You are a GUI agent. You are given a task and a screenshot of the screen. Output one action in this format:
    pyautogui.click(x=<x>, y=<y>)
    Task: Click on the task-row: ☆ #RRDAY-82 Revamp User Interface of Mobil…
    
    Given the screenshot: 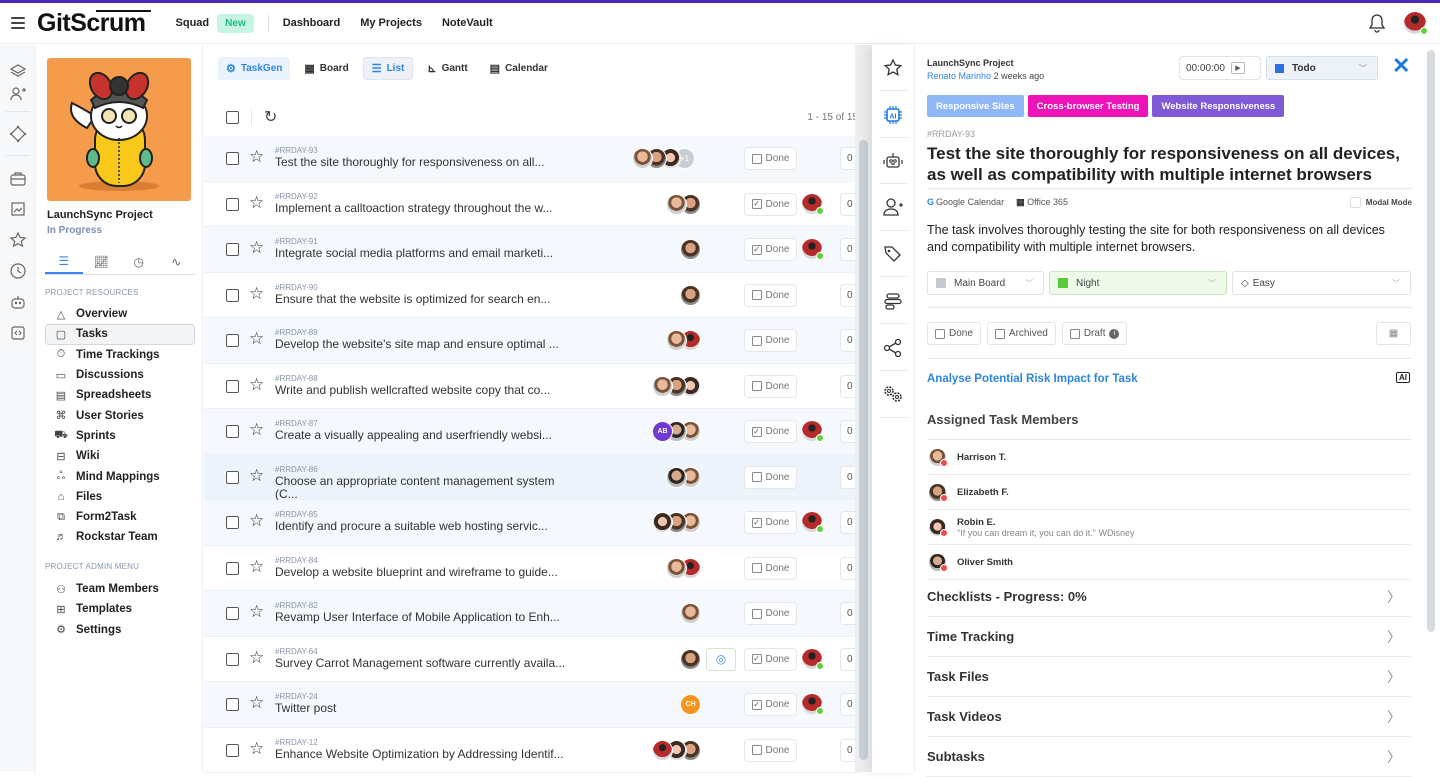 What is the action you would take?
    pyautogui.click(x=532, y=614)
    